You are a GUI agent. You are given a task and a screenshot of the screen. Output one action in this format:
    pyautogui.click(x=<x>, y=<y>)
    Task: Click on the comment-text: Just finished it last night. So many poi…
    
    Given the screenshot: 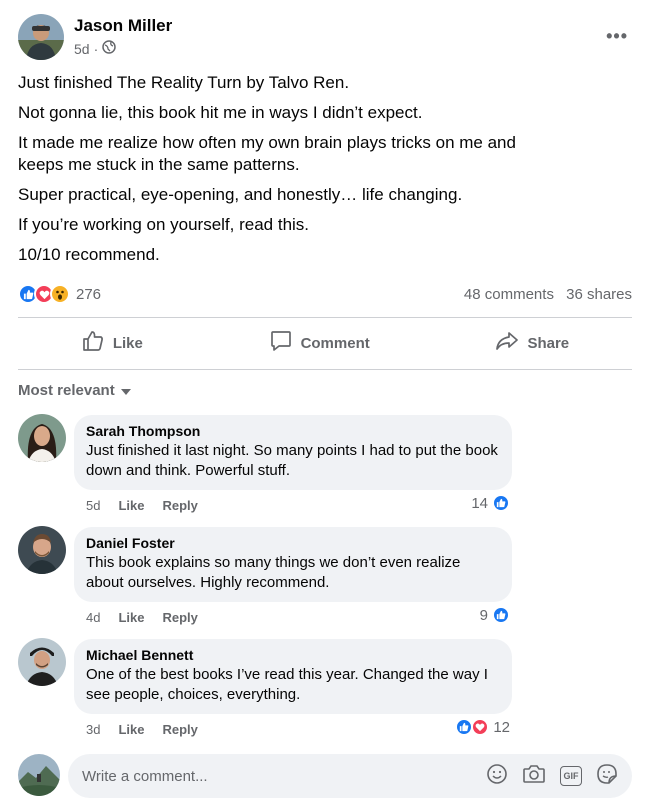 What is the action you would take?
    pyautogui.click(x=292, y=460)
    